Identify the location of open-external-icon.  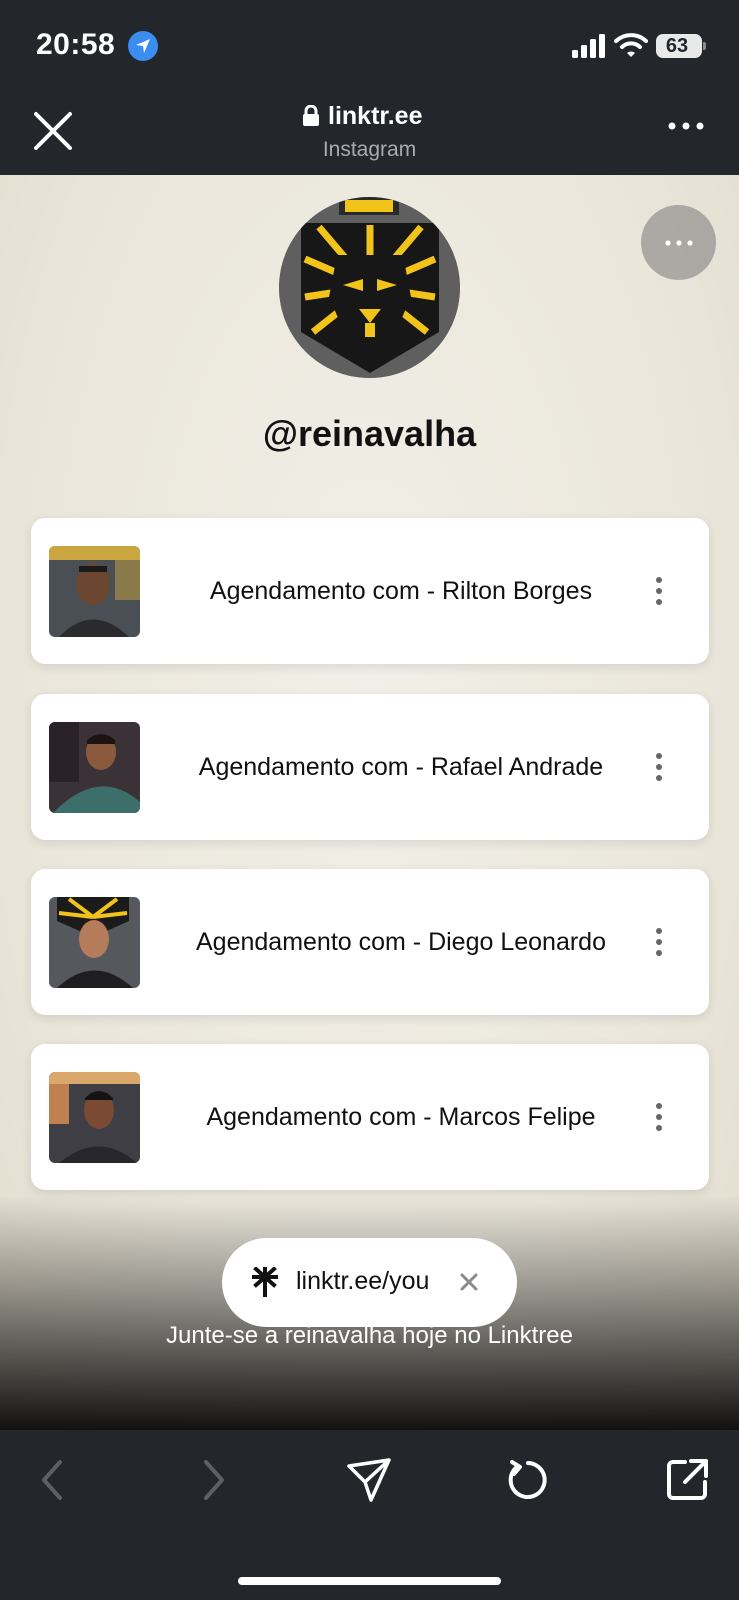
(687, 1480).